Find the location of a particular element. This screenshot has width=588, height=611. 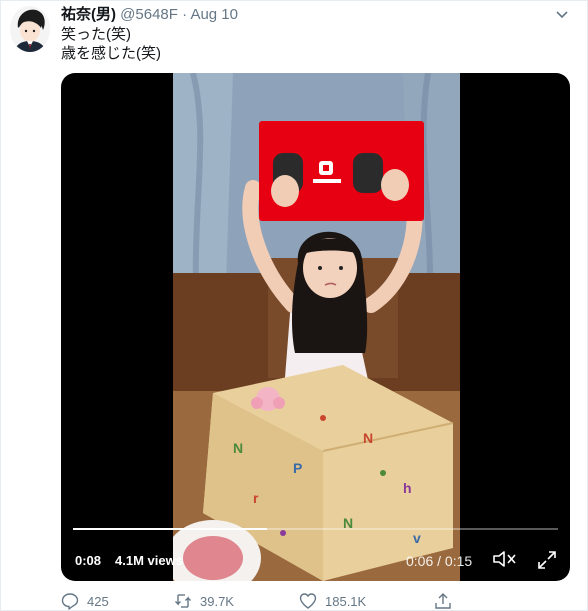

avatar-illustration is located at coordinates (30, 29).